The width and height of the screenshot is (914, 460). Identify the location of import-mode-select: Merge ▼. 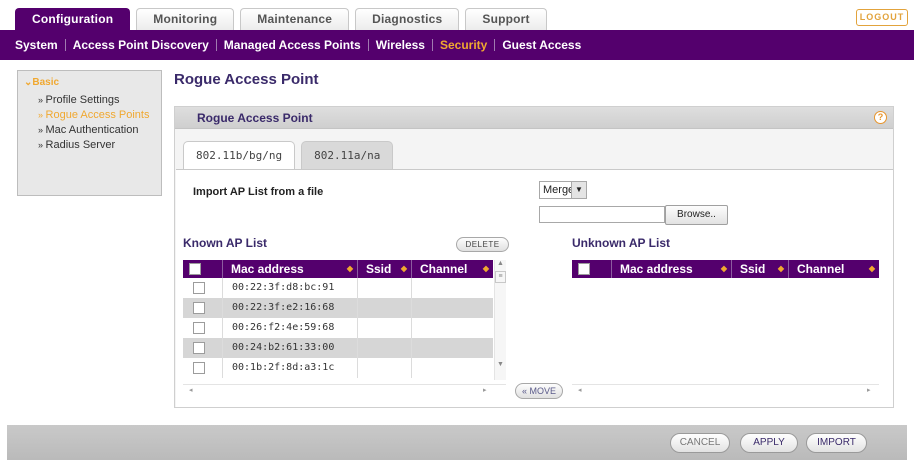
(563, 190).